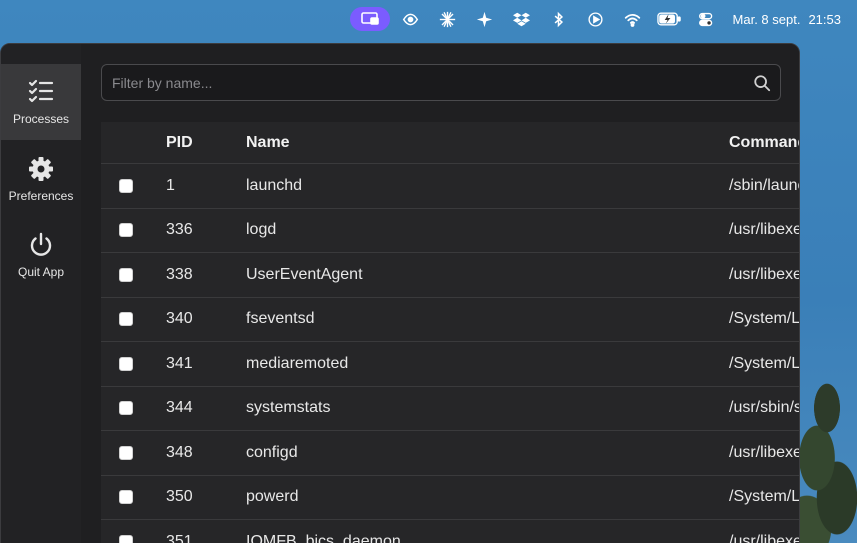  Describe the element at coordinates (450, 531) in the screenshot. I see `table-row: 351 IOMFB_bics_daemon/usr/libexec` at that location.